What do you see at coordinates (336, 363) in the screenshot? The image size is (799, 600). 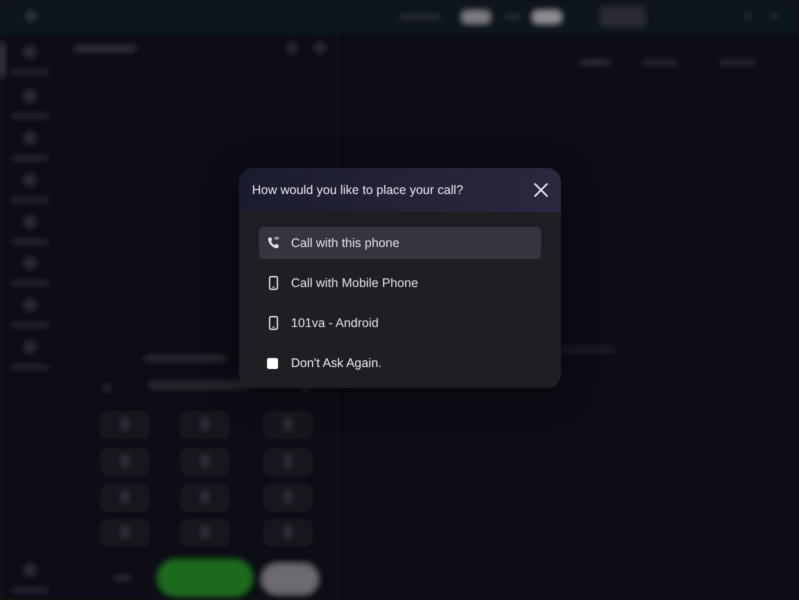 I see `checkbox-label: Don't Ask Again.` at bounding box center [336, 363].